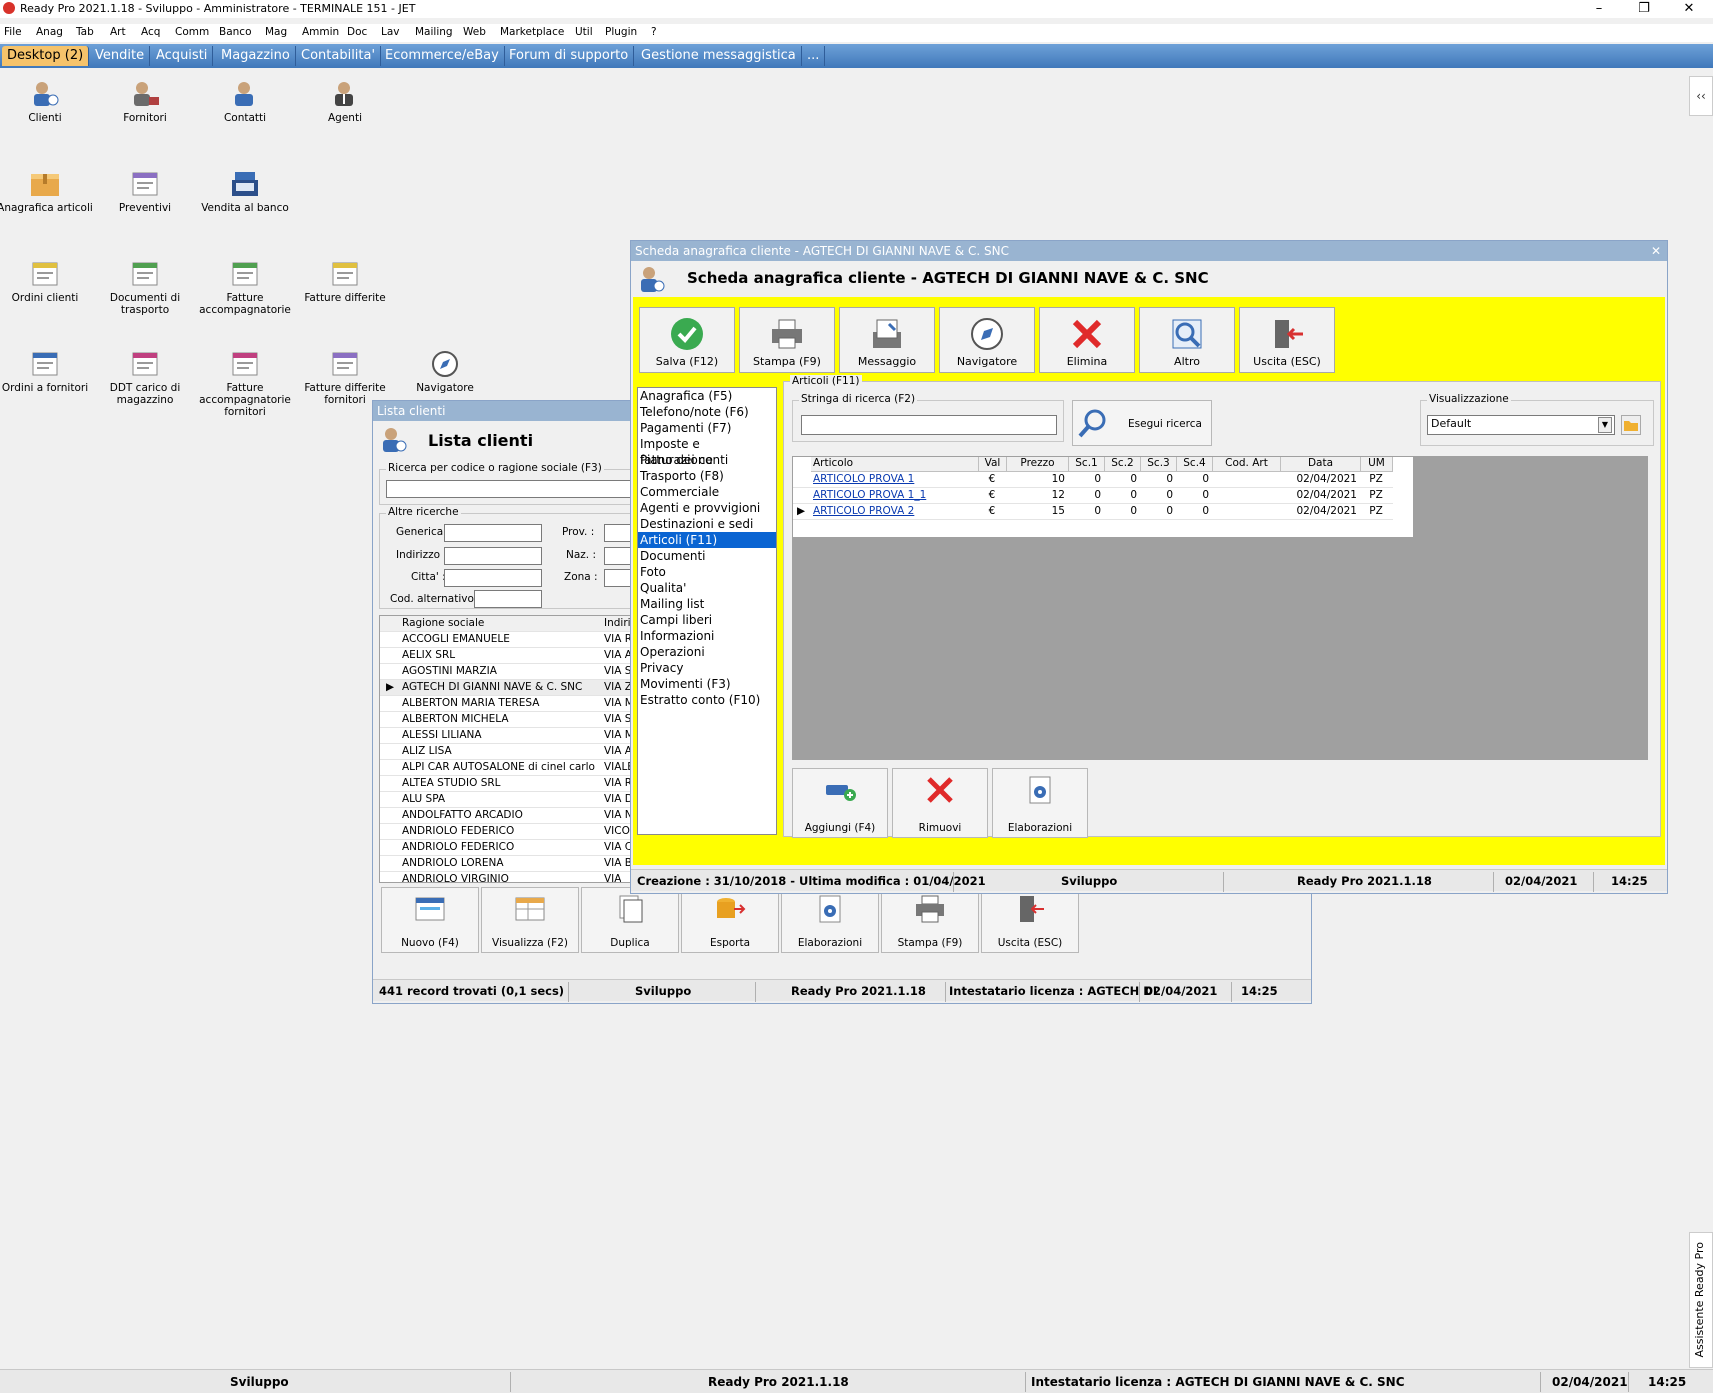 The width and height of the screenshot is (1713, 1393). I want to click on altro-button: Altro, so click(1187, 340).